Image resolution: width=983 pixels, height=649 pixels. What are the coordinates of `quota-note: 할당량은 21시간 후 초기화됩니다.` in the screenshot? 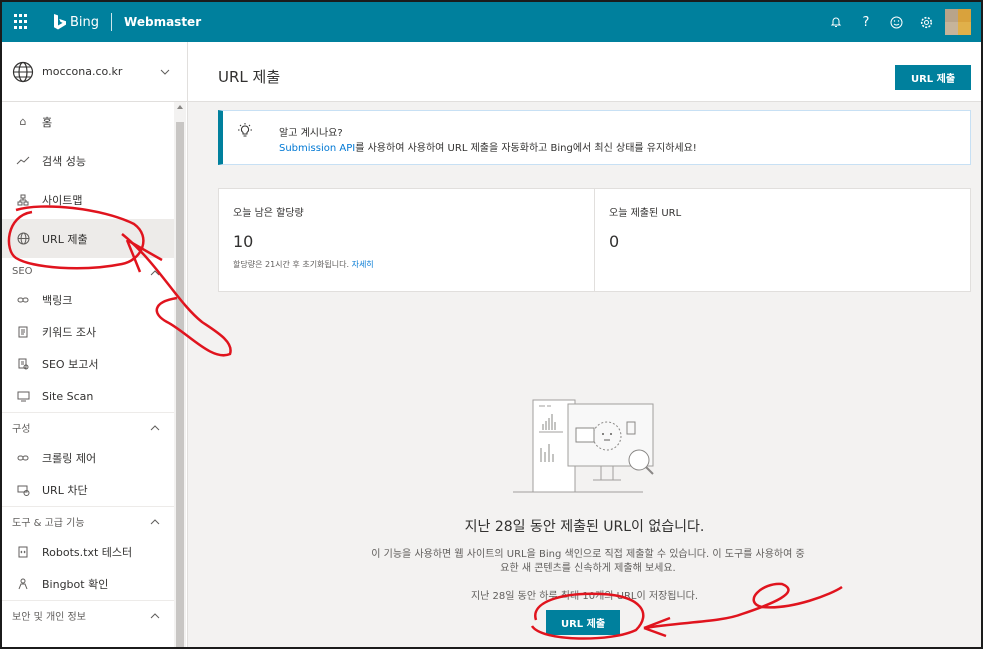 It's located at (291, 264).